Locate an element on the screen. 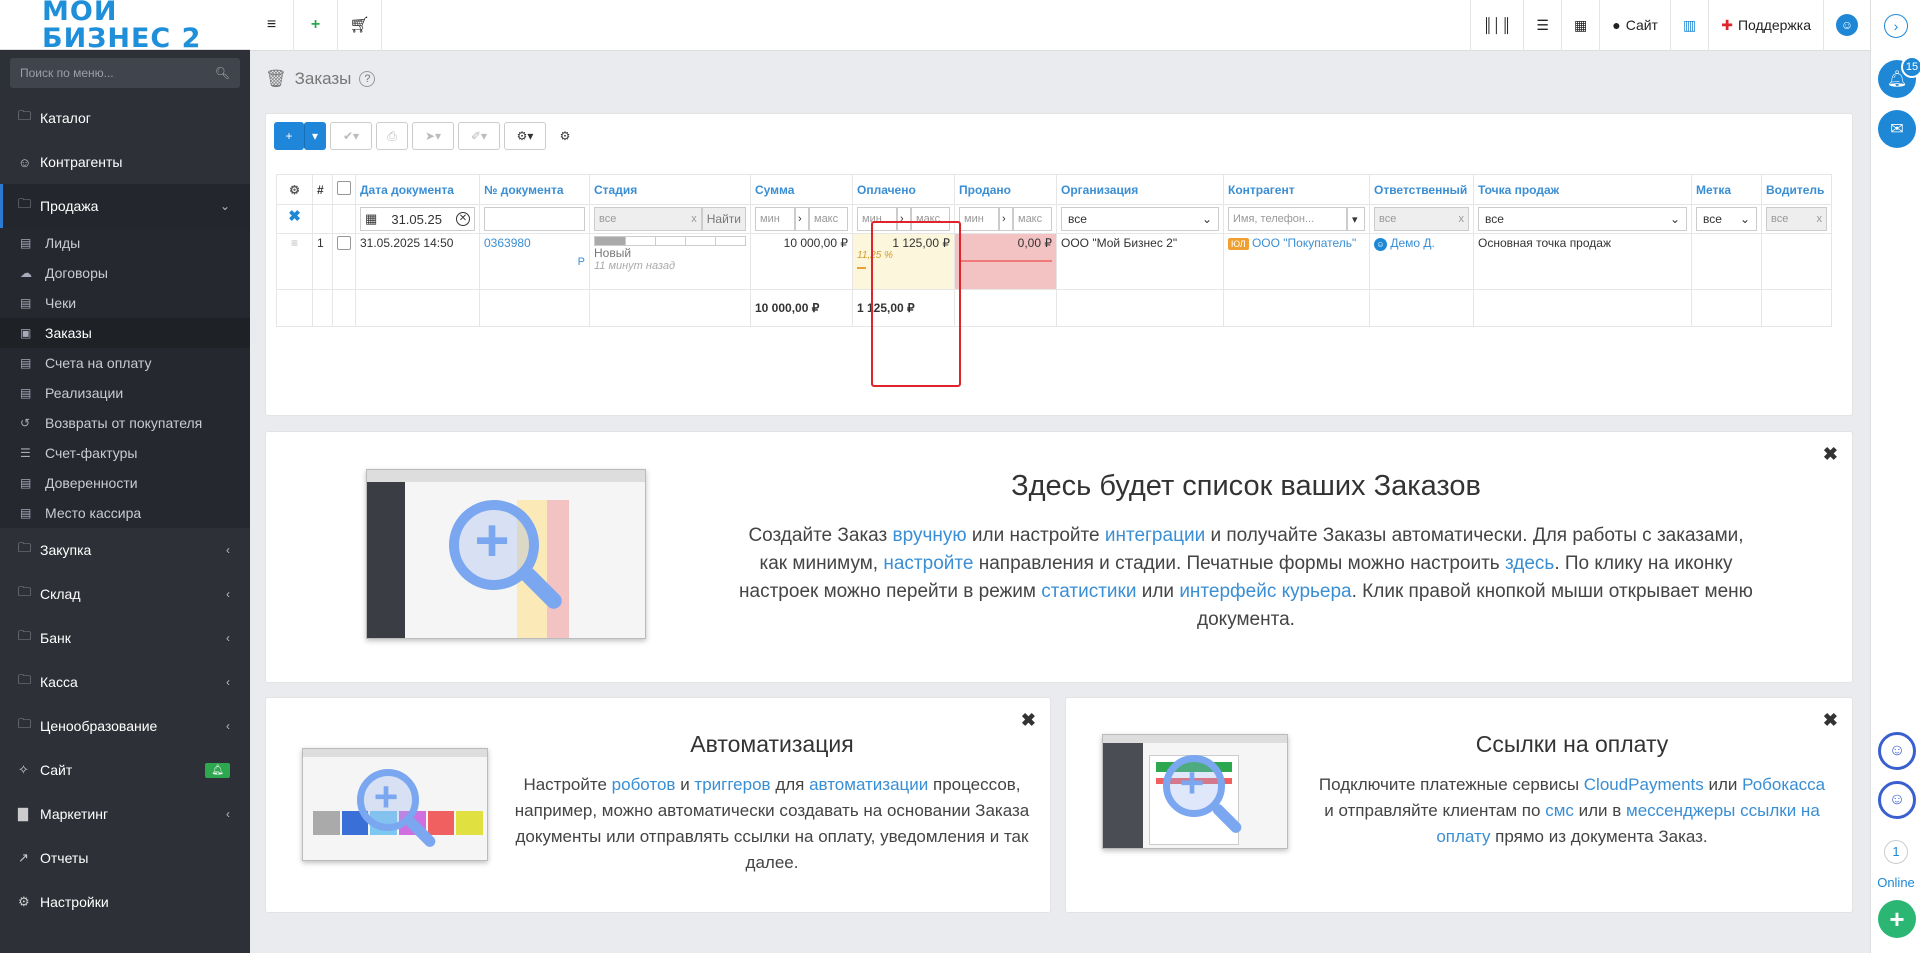 Image resolution: width=1920 pixels, height=953 pixels. help-icon: ? is located at coordinates (367, 79).